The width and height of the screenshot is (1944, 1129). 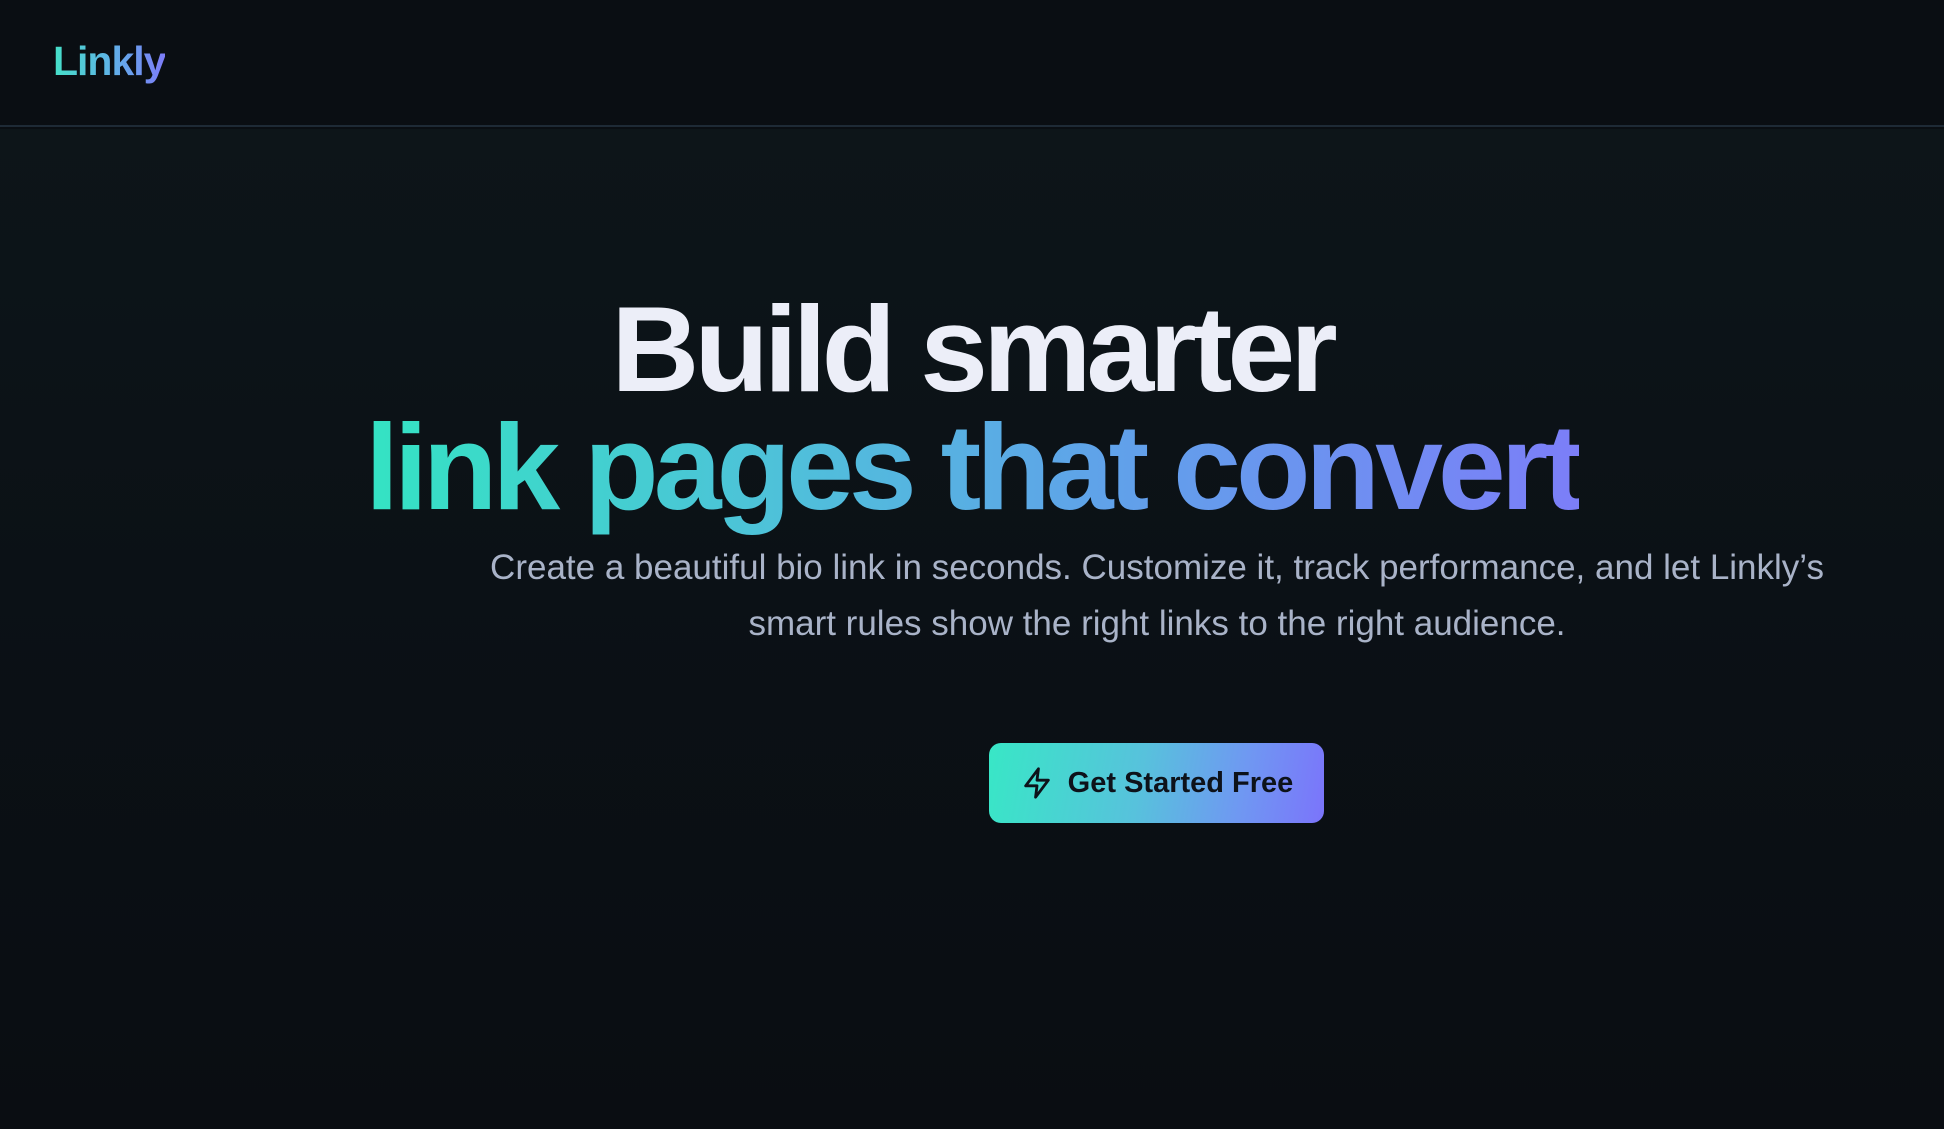 What do you see at coordinates (1037, 783) in the screenshot?
I see `lightning-bolt-icon` at bounding box center [1037, 783].